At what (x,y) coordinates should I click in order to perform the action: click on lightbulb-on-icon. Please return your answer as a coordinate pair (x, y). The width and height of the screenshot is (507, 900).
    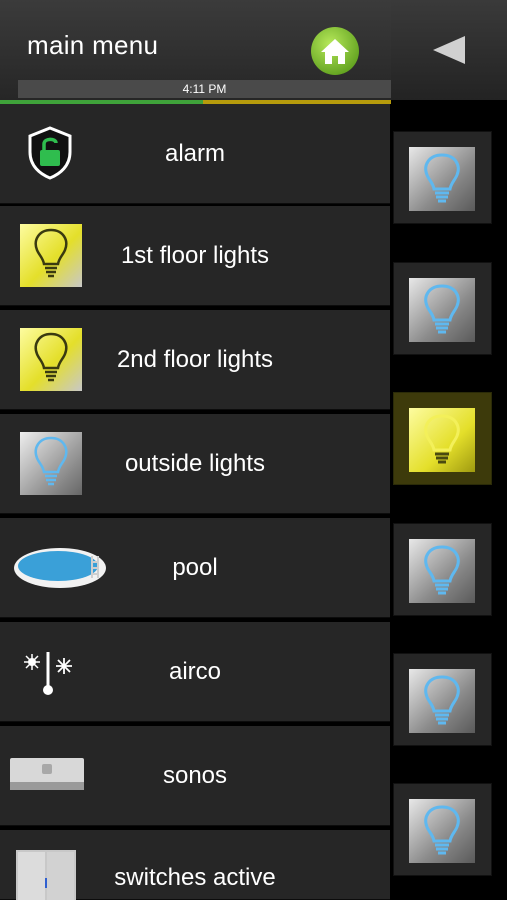
    Looking at the image, I should click on (442, 440).